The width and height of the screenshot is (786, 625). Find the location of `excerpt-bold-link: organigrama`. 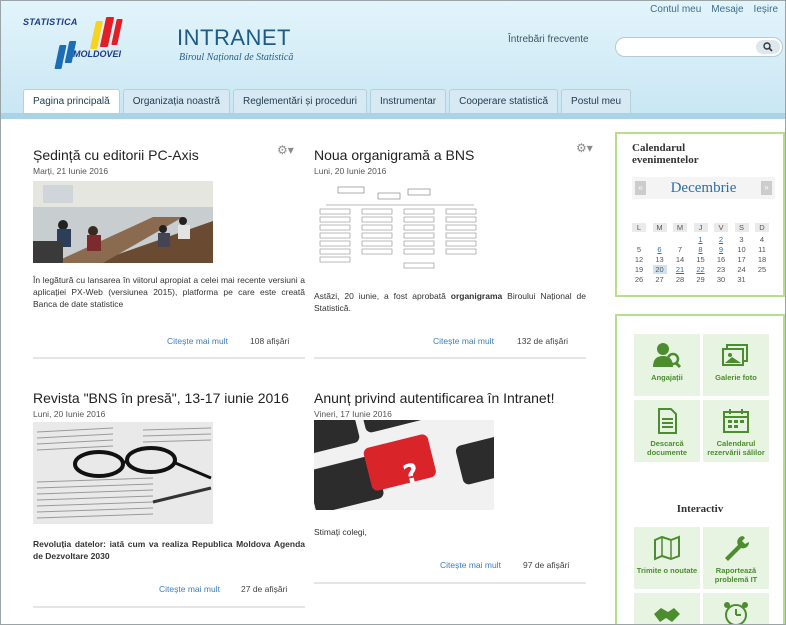

excerpt-bold-link: organigrama is located at coordinates (476, 296).